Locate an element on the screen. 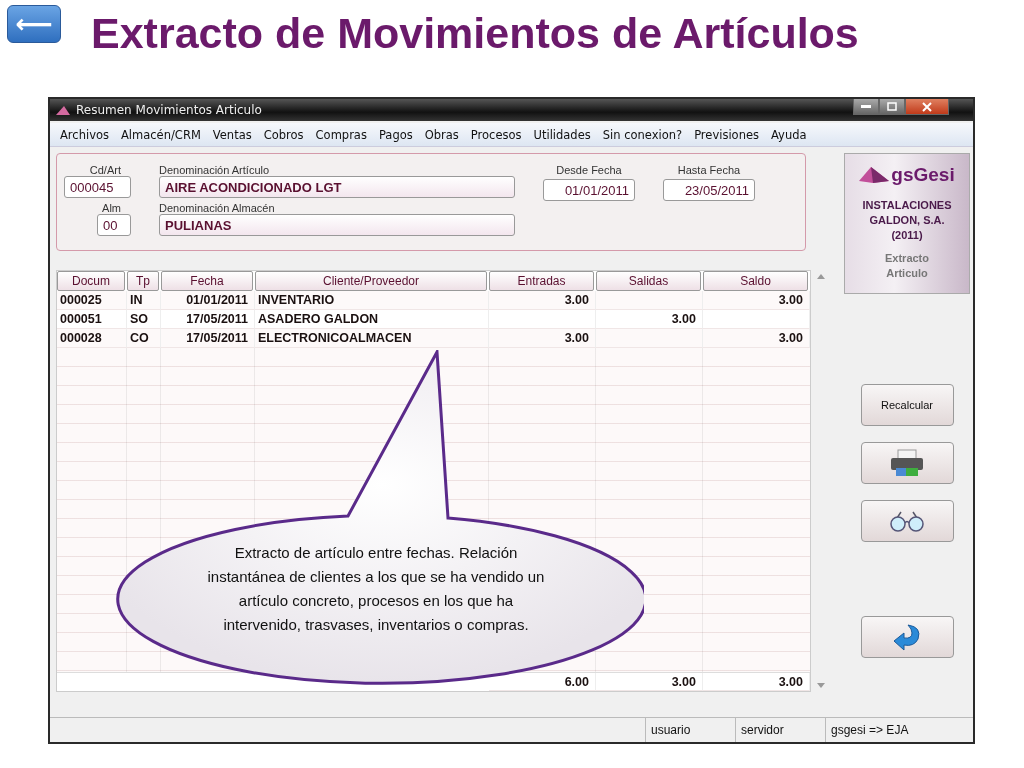 This screenshot has width=1024, height=768. column-header: Cliente/Proveedor is located at coordinates (371, 281).